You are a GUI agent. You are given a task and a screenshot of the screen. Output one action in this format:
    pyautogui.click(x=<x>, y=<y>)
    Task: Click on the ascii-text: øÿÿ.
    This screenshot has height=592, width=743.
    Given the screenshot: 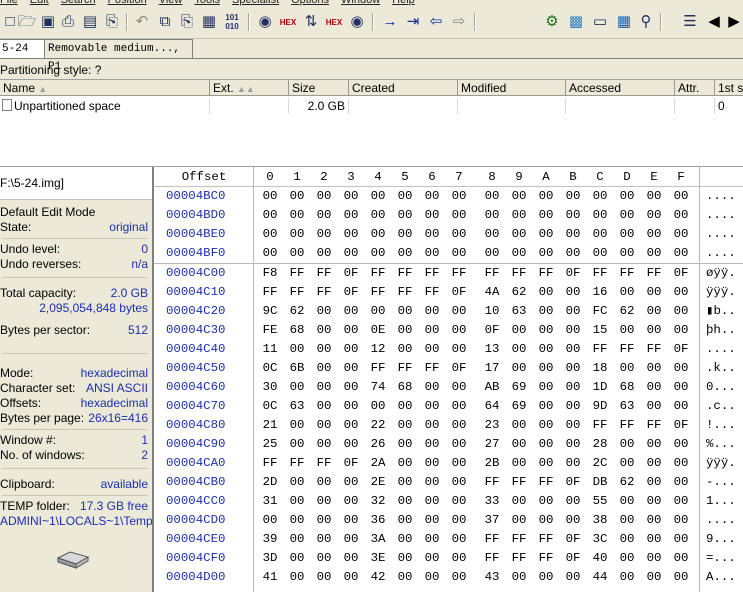 What is the action you would take?
    pyautogui.click(x=721, y=273)
    